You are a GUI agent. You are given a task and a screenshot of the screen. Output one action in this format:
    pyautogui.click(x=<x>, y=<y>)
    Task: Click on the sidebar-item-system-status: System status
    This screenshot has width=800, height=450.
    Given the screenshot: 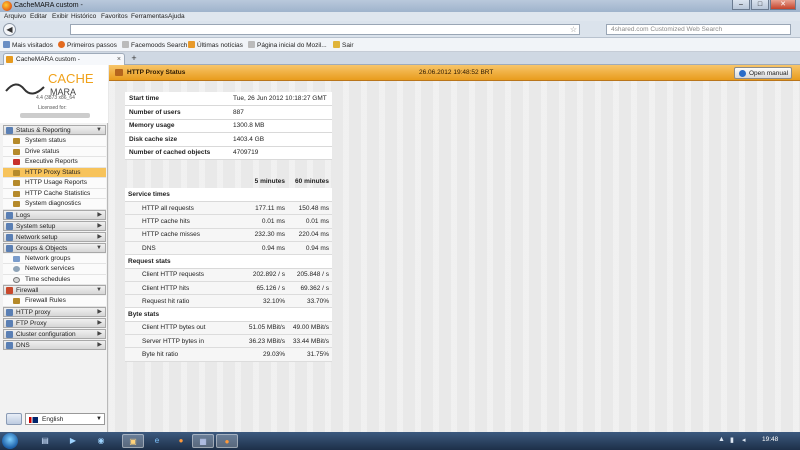 What is the action you would take?
    pyautogui.click(x=54, y=141)
    